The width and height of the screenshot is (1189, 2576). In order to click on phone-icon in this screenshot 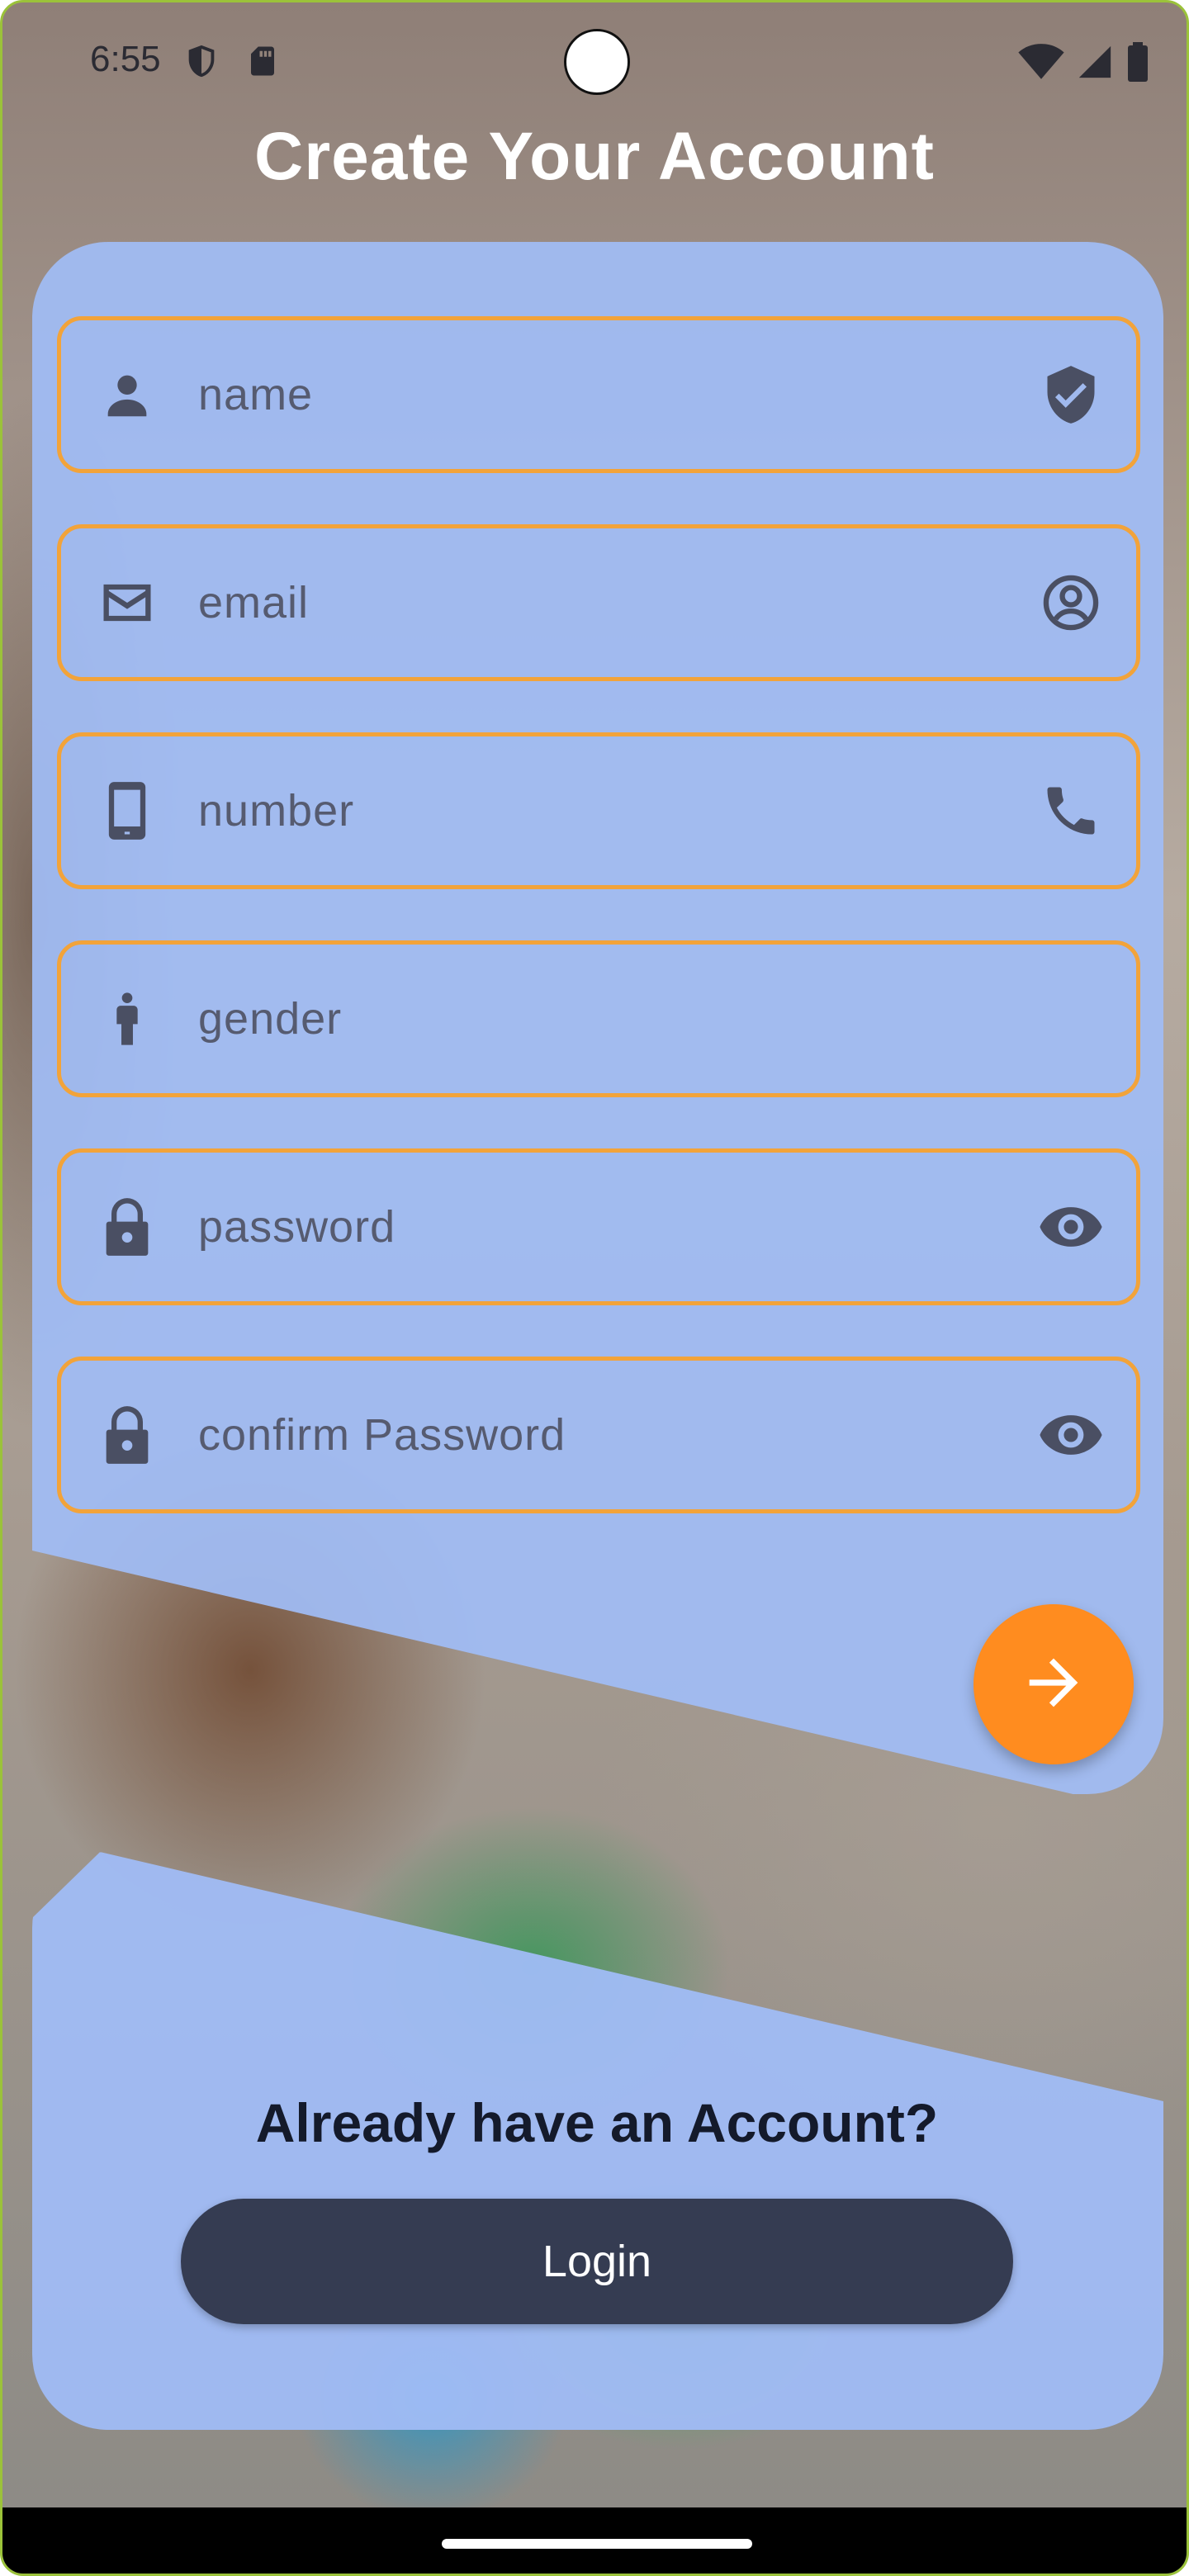, I will do `click(1070, 810)`.